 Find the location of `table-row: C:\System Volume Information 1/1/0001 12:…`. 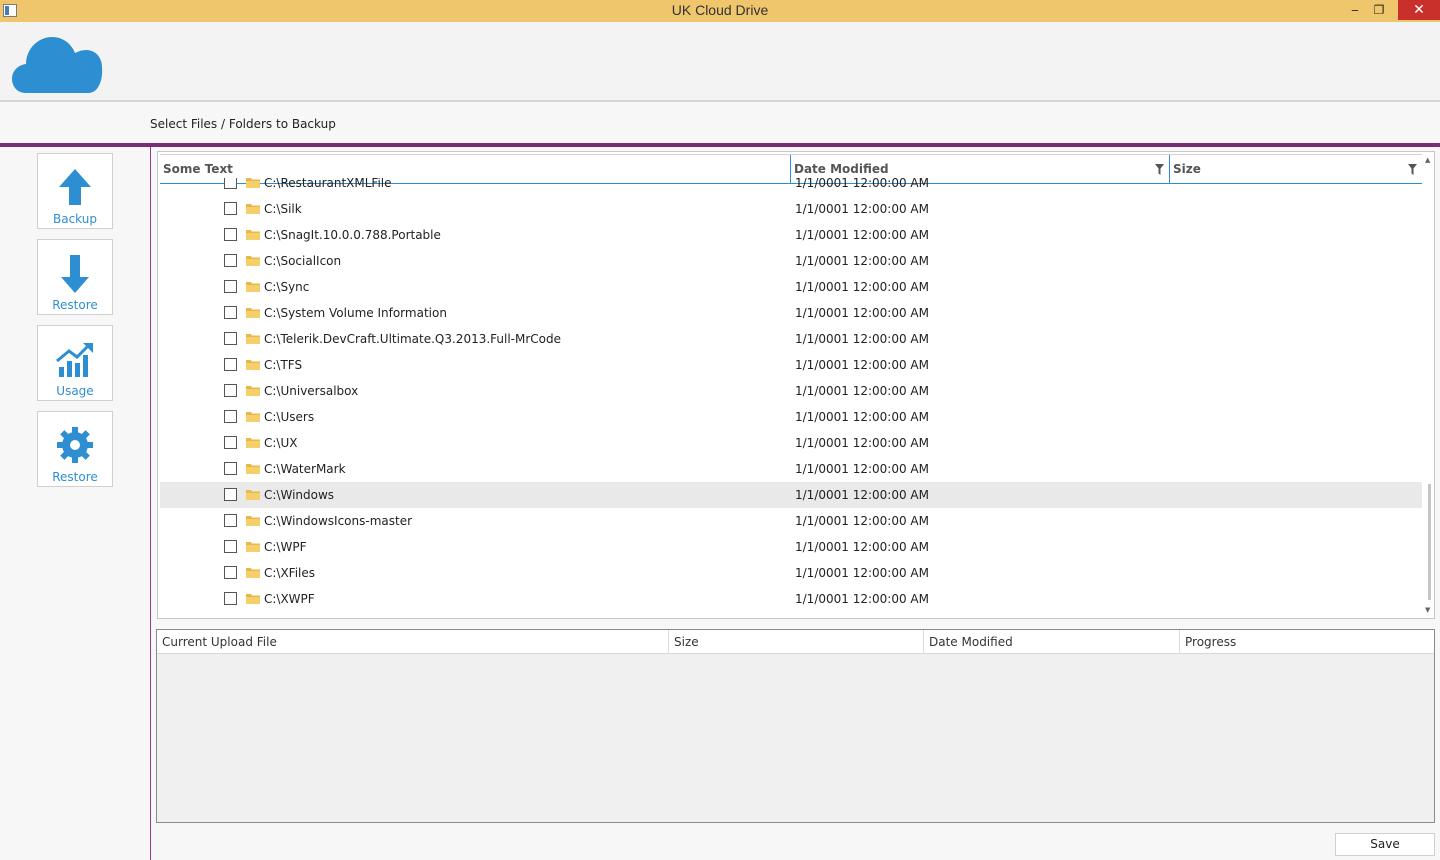

table-row: C:\System Volume Information 1/1/0001 12:… is located at coordinates (791, 313).